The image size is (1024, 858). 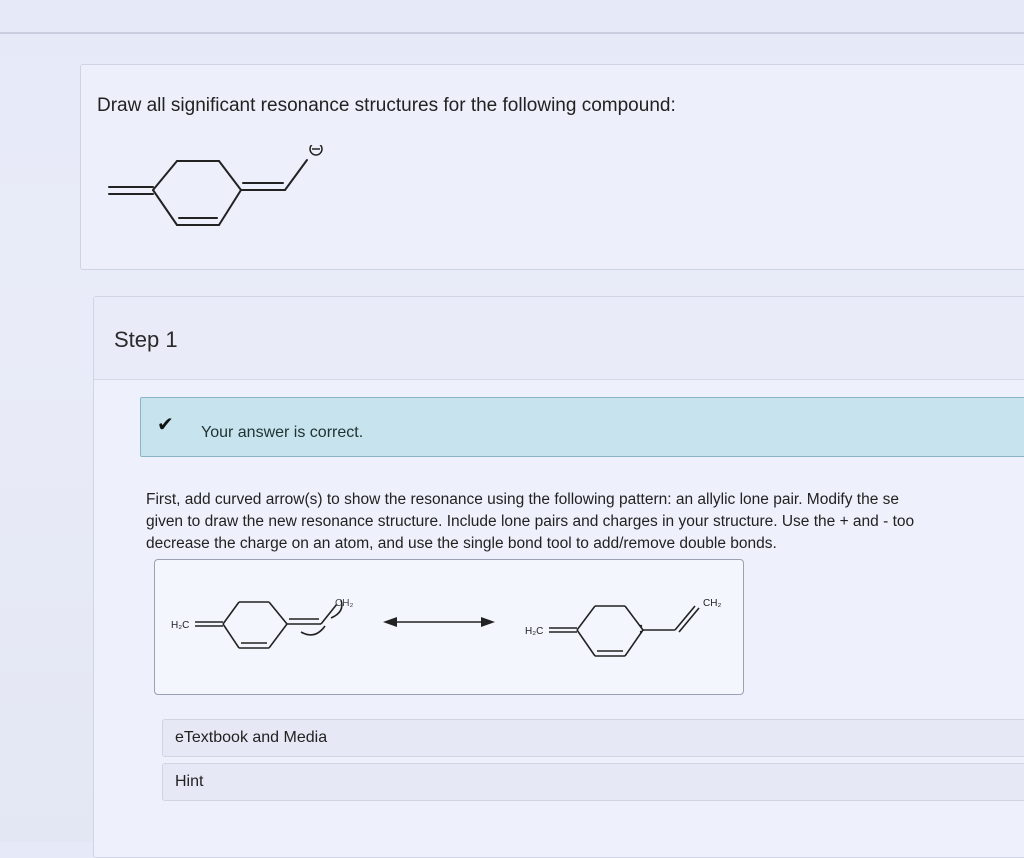 I want to click on resonance-drawing: H₂C CH₂ H₂C CH₂, so click(x=446, y=627).